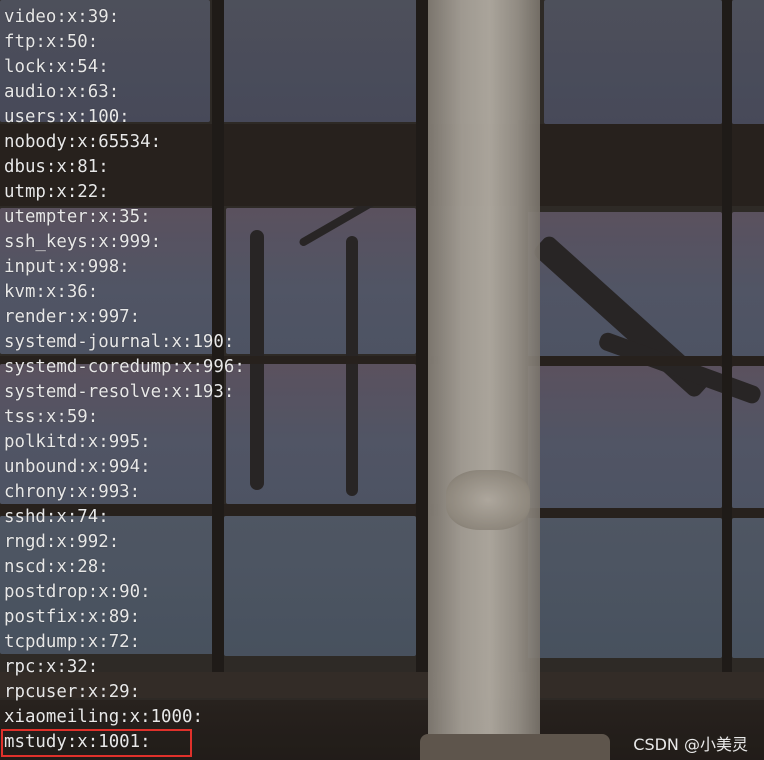  Describe the element at coordinates (72, 642) in the screenshot. I see `terminal-line: tcpdump:x:72:` at that location.